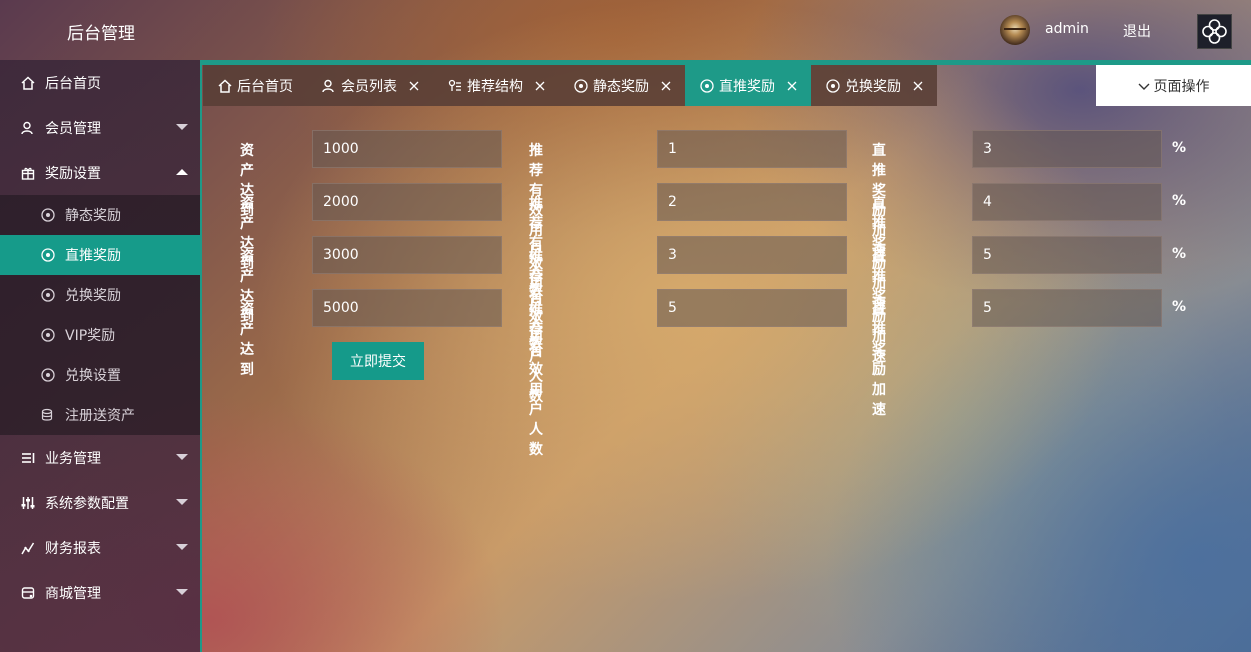 The width and height of the screenshot is (1251, 652). What do you see at coordinates (28, 173) in the screenshot?
I see `gift-icon` at bounding box center [28, 173].